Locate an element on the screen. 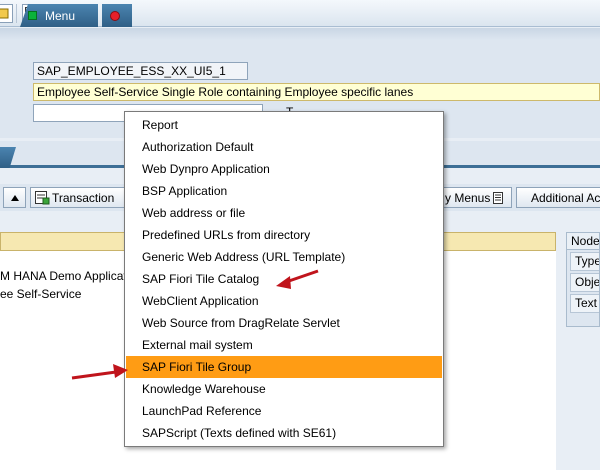 The width and height of the screenshot is (600, 470). node-details-panel: Node Type Obje Text is located at coordinates (583, 279).